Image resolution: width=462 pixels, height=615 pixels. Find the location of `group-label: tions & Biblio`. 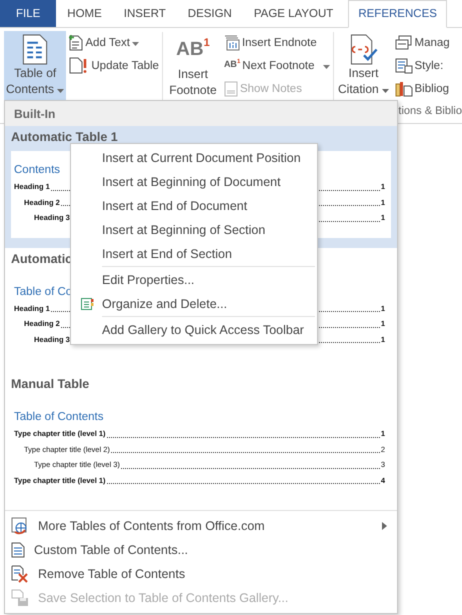

group-label: tions & Biblio is located at coordinates (429, 112).